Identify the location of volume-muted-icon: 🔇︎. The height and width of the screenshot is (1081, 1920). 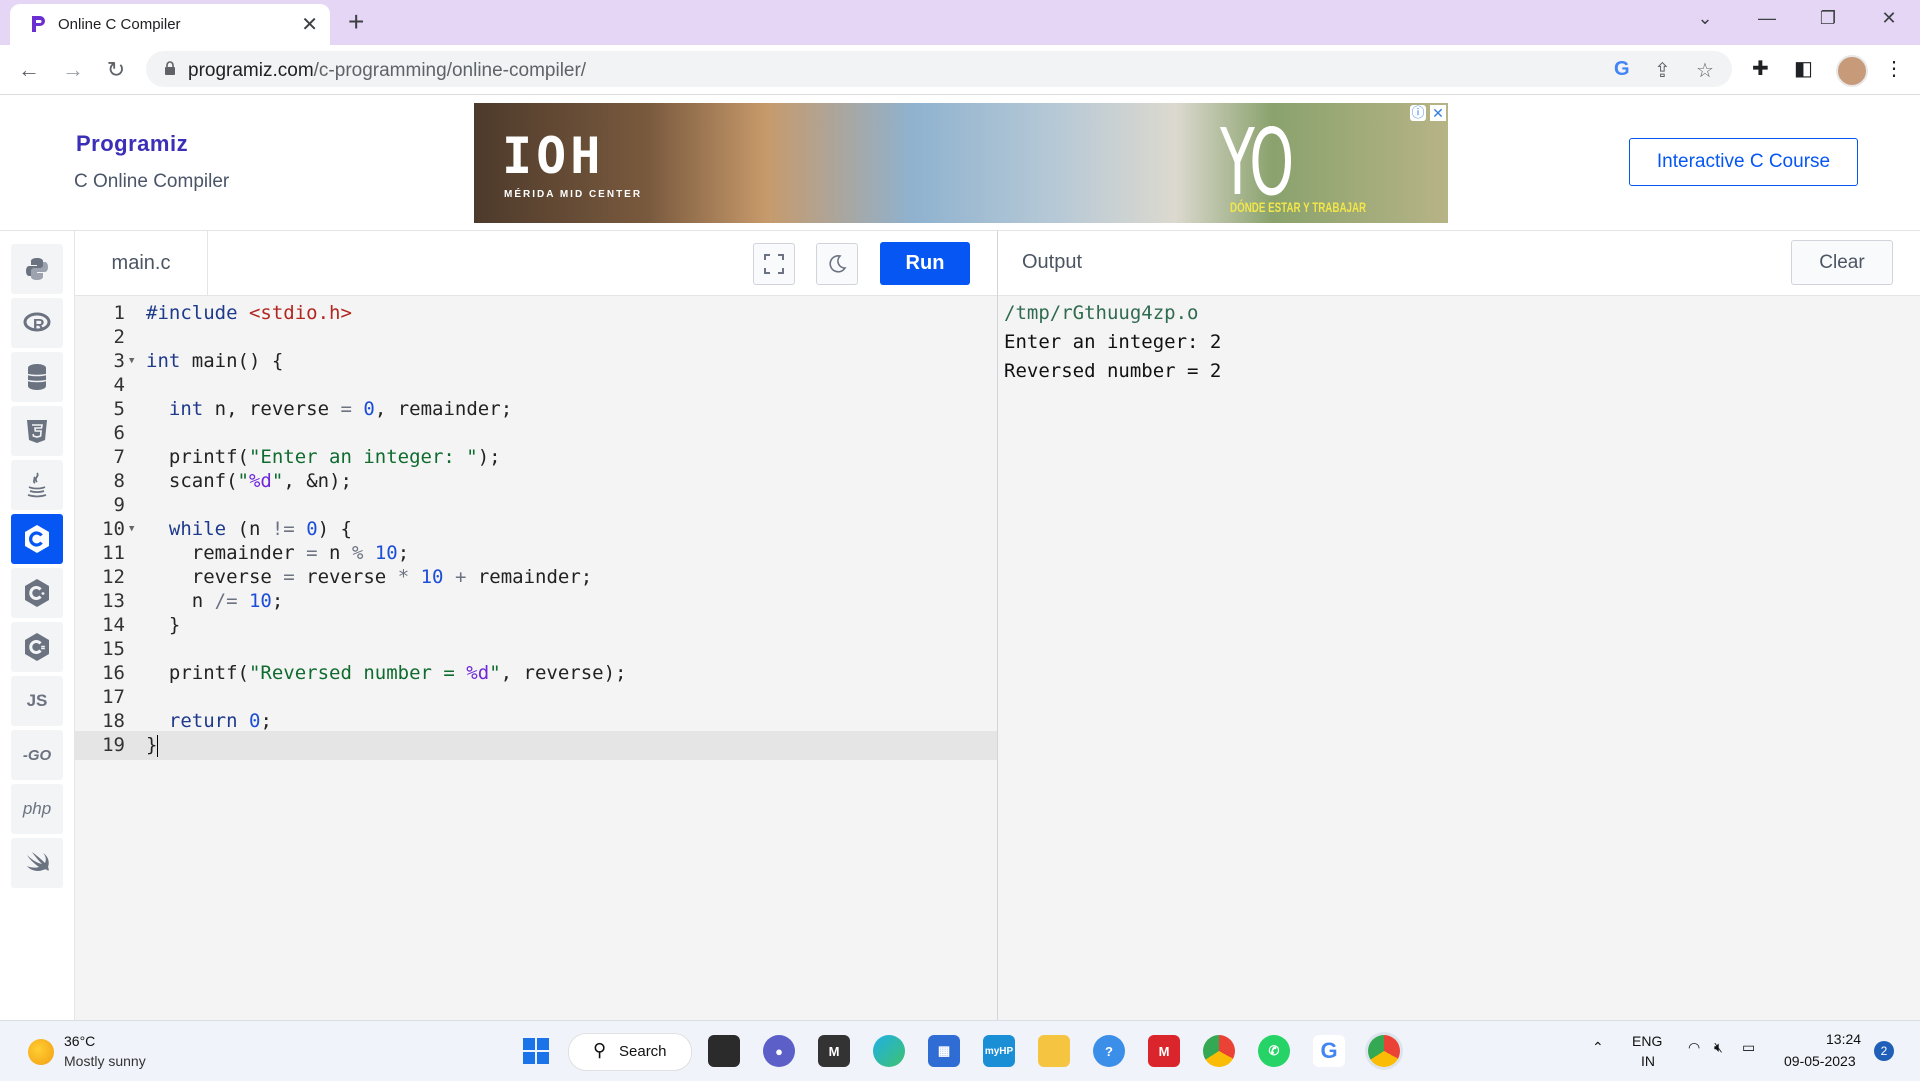
(1718, 1047).